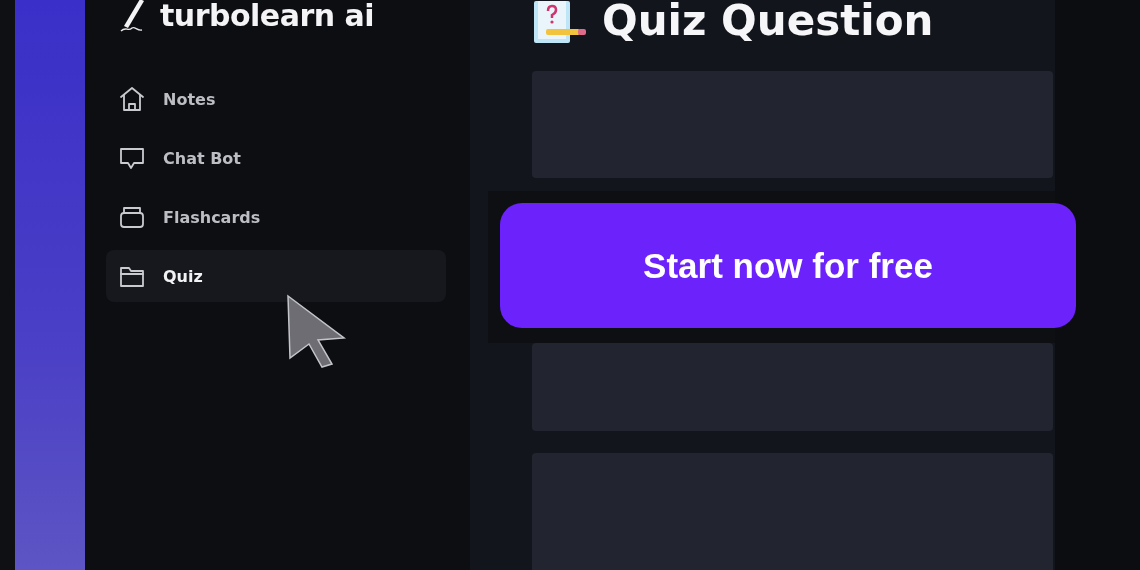 The width and height of the screenshot is (1140, 570). Describe the element at coordinates (267, 16) in the screenshot. I see `brand-name: turbolearn ai` at that location.